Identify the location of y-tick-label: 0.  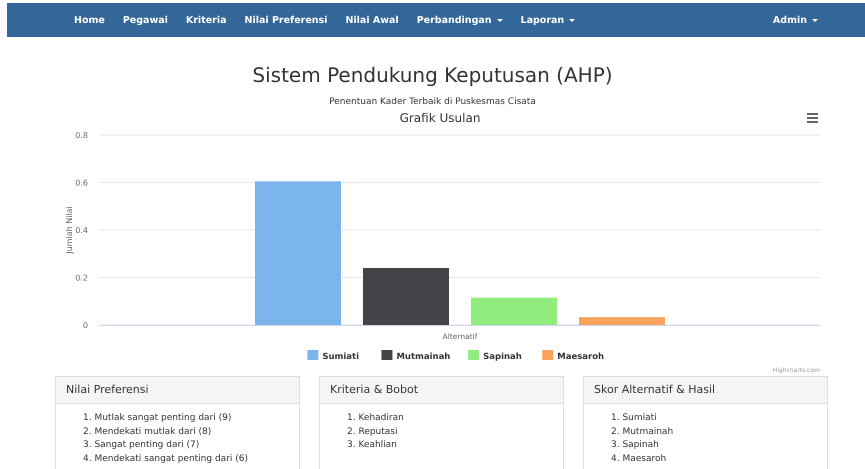
(85, 325).